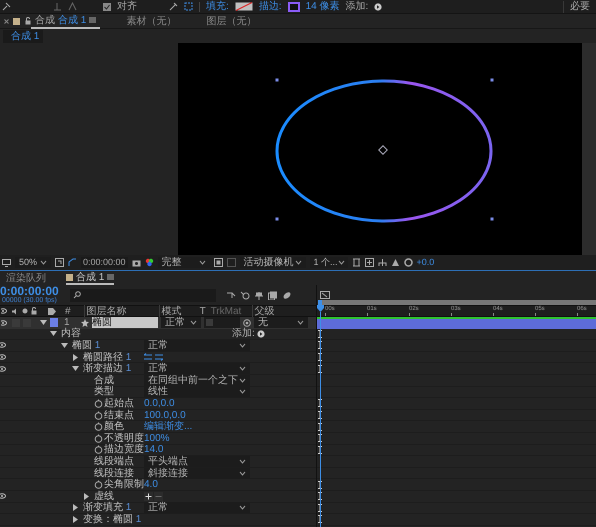 This screenshot has width=596, height=527. Describe the element at coordinates (143, 295) in the screenshot. I see `search-field` at that location.